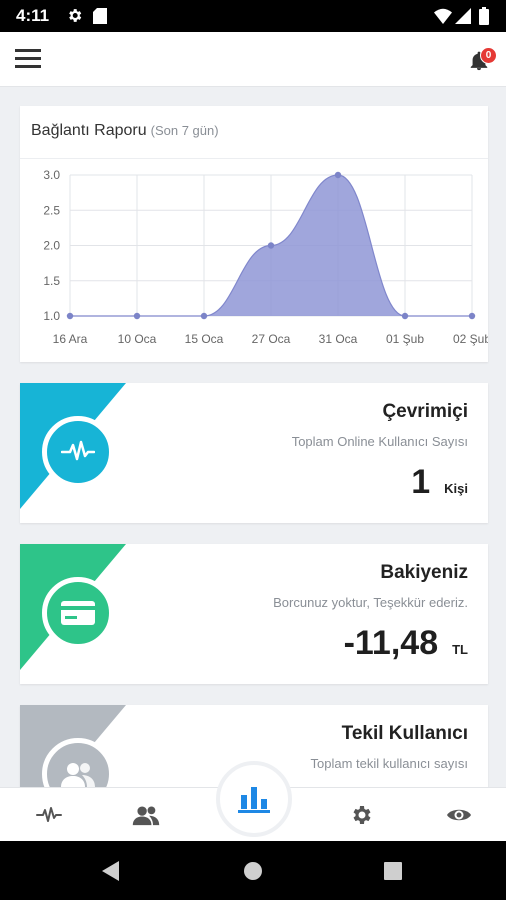 The width and height of the screenshot is (506, 900). I want to click on y-tick-label: 1.5, so click(51, 281).